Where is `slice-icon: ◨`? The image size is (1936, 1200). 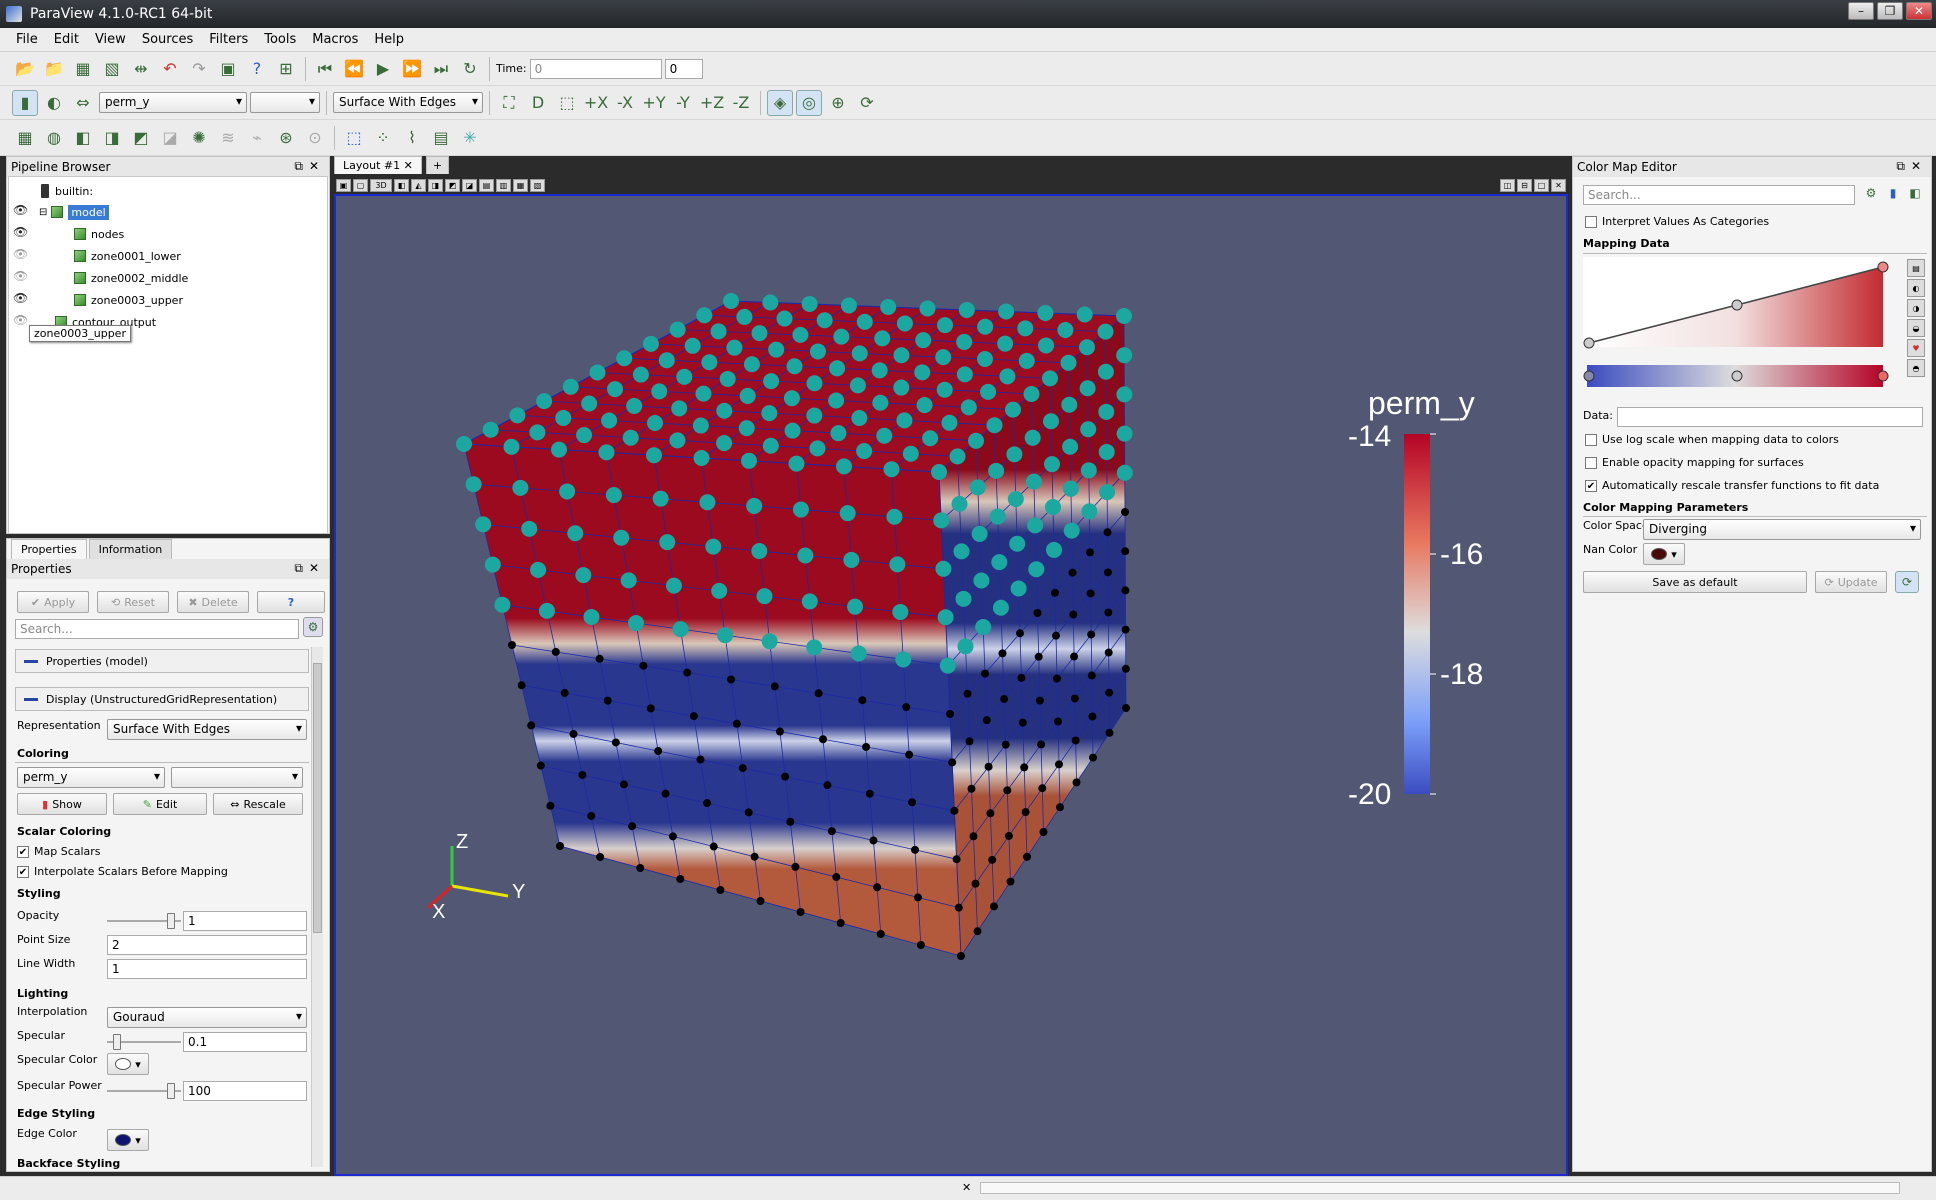 slice-icon: ◨ is located at coordinates (112, 138).